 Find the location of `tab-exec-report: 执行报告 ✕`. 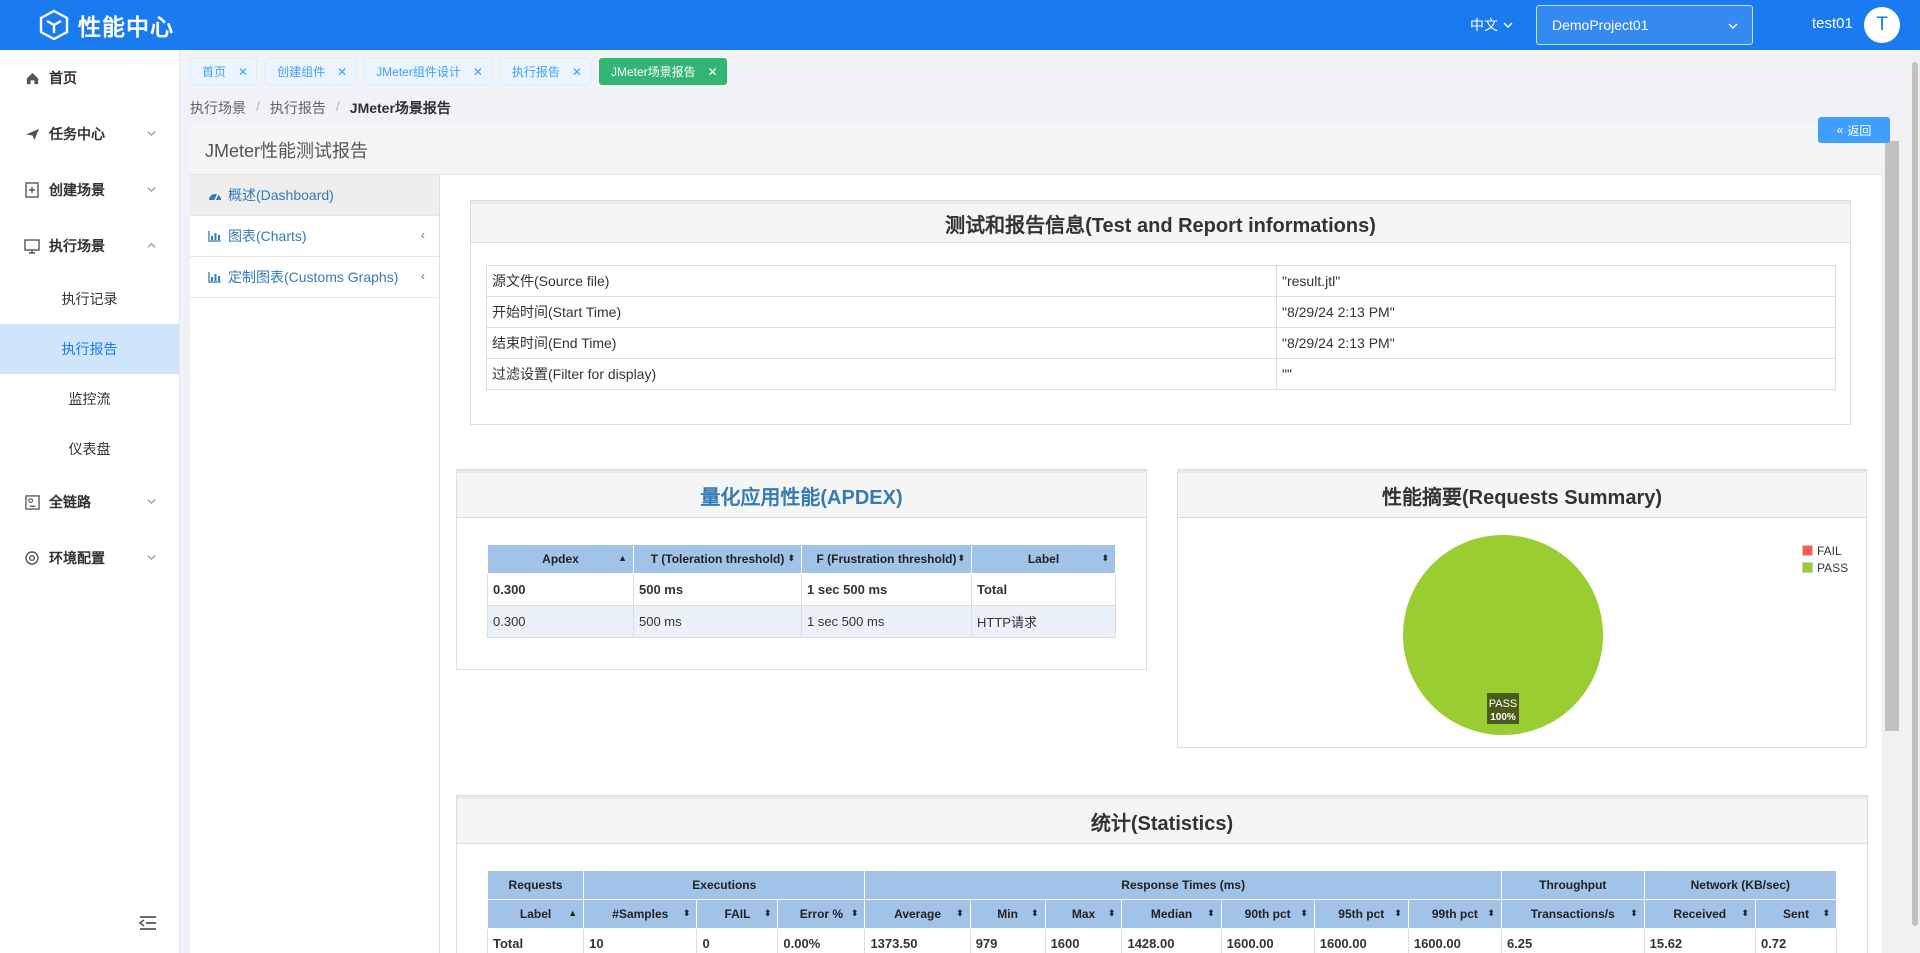

tab-exec-report: 执行报告 ✕ is located at coordinates (545, 71).